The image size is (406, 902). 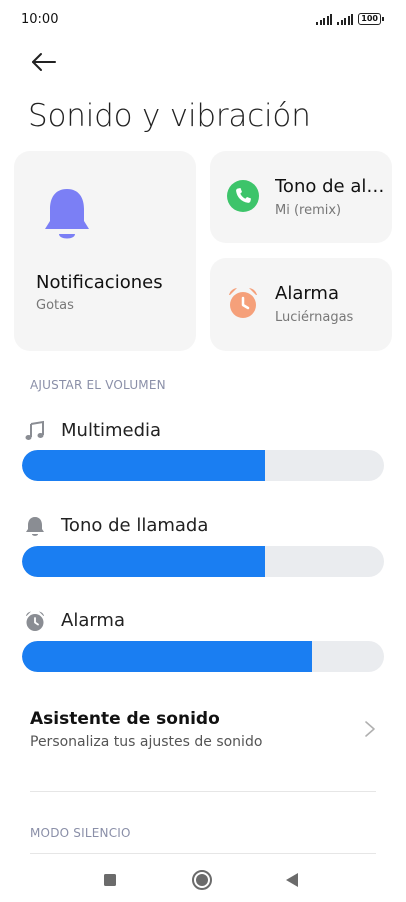 I want to click on square-icon, so click(x=110, y=880).